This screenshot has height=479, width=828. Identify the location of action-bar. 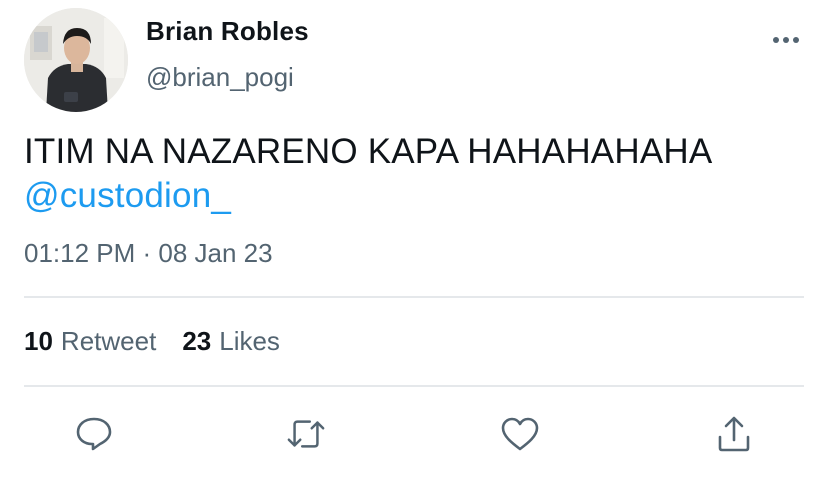
(414, 436).